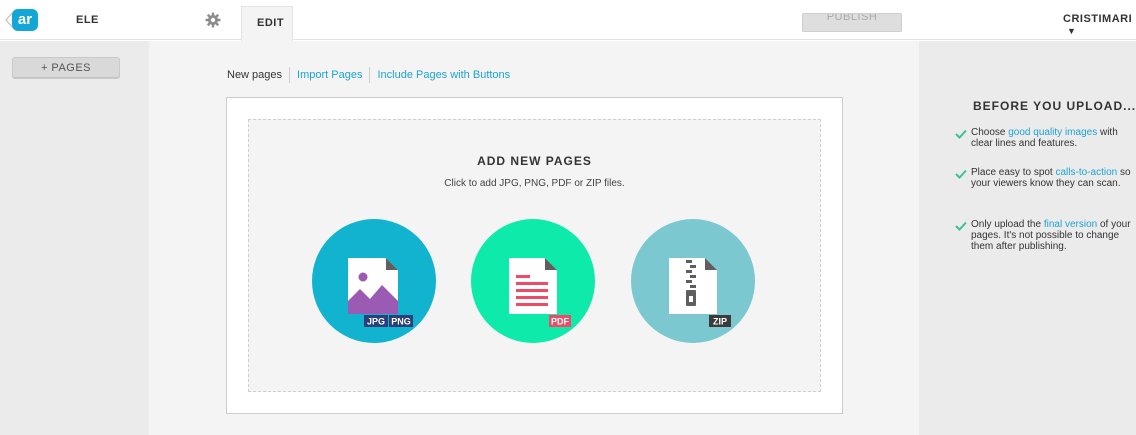  Describe the element at coordinates (534, 161) in the screenshot. I see `dropzone-title: ADD NEW PAGES` at that location.